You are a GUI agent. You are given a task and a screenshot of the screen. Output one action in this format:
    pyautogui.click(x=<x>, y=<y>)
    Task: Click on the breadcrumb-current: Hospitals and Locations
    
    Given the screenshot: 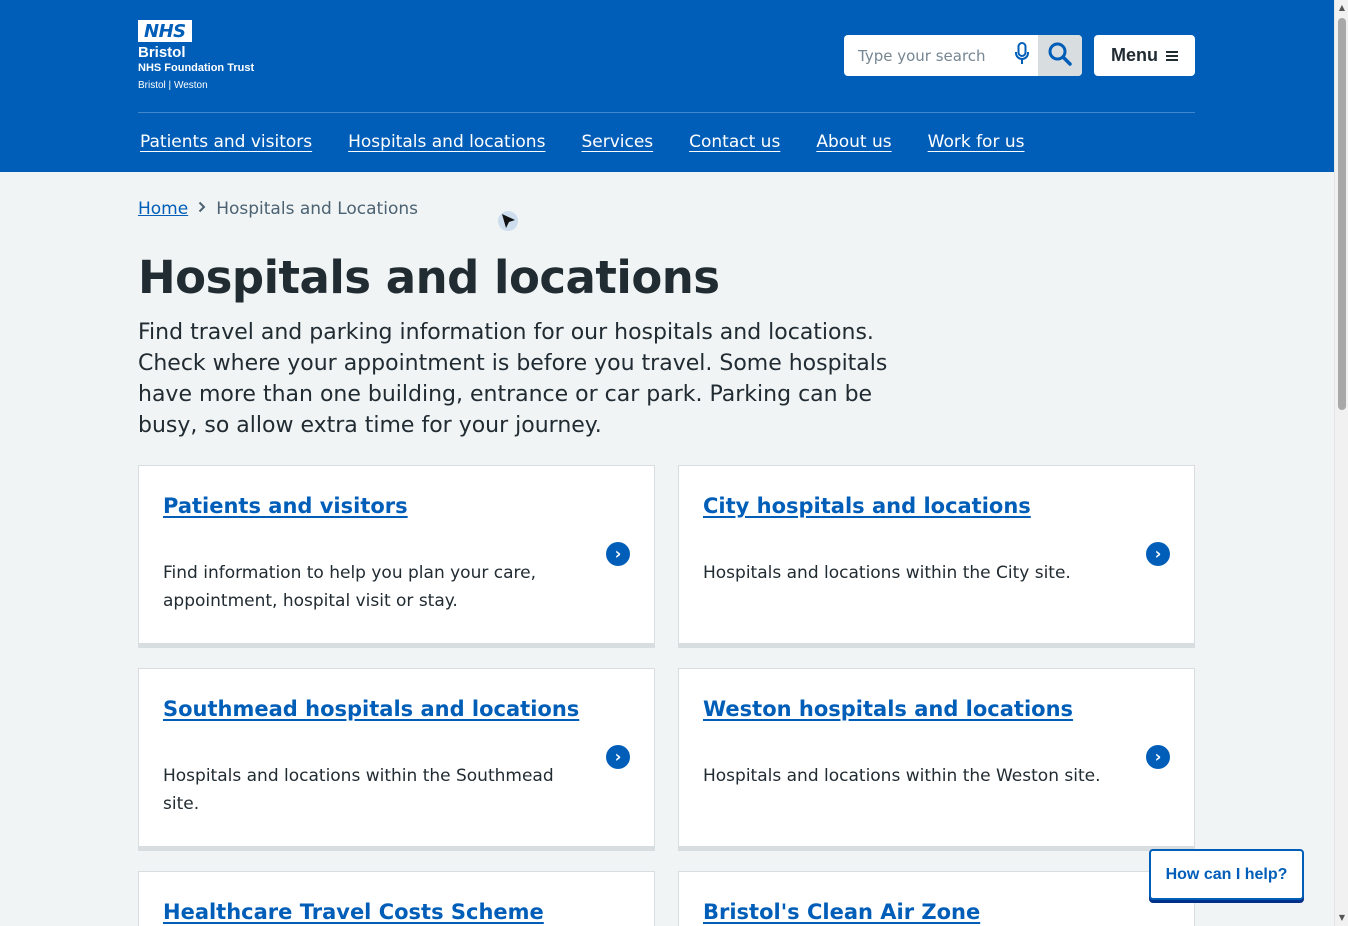 What is the action you would take?
    pyautogui.click(x=317, y=209)
    